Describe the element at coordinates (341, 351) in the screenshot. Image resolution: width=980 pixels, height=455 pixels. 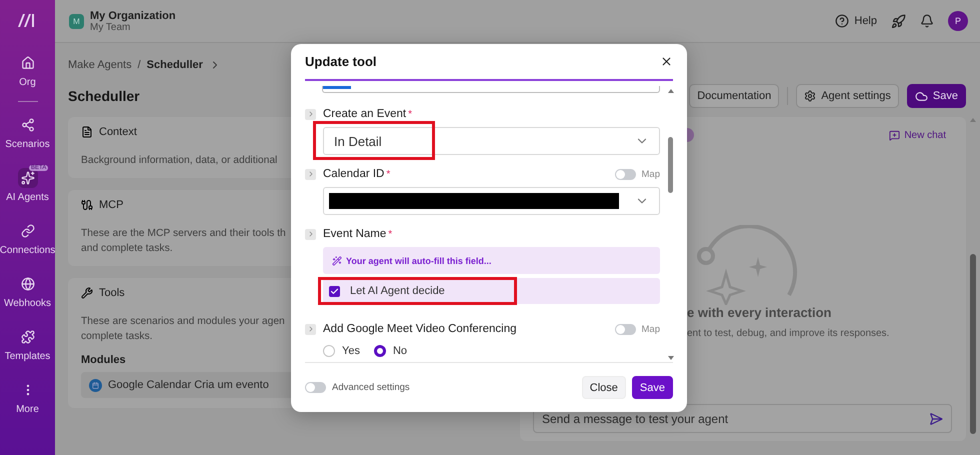
I see `radio-option: Yes` at that location.